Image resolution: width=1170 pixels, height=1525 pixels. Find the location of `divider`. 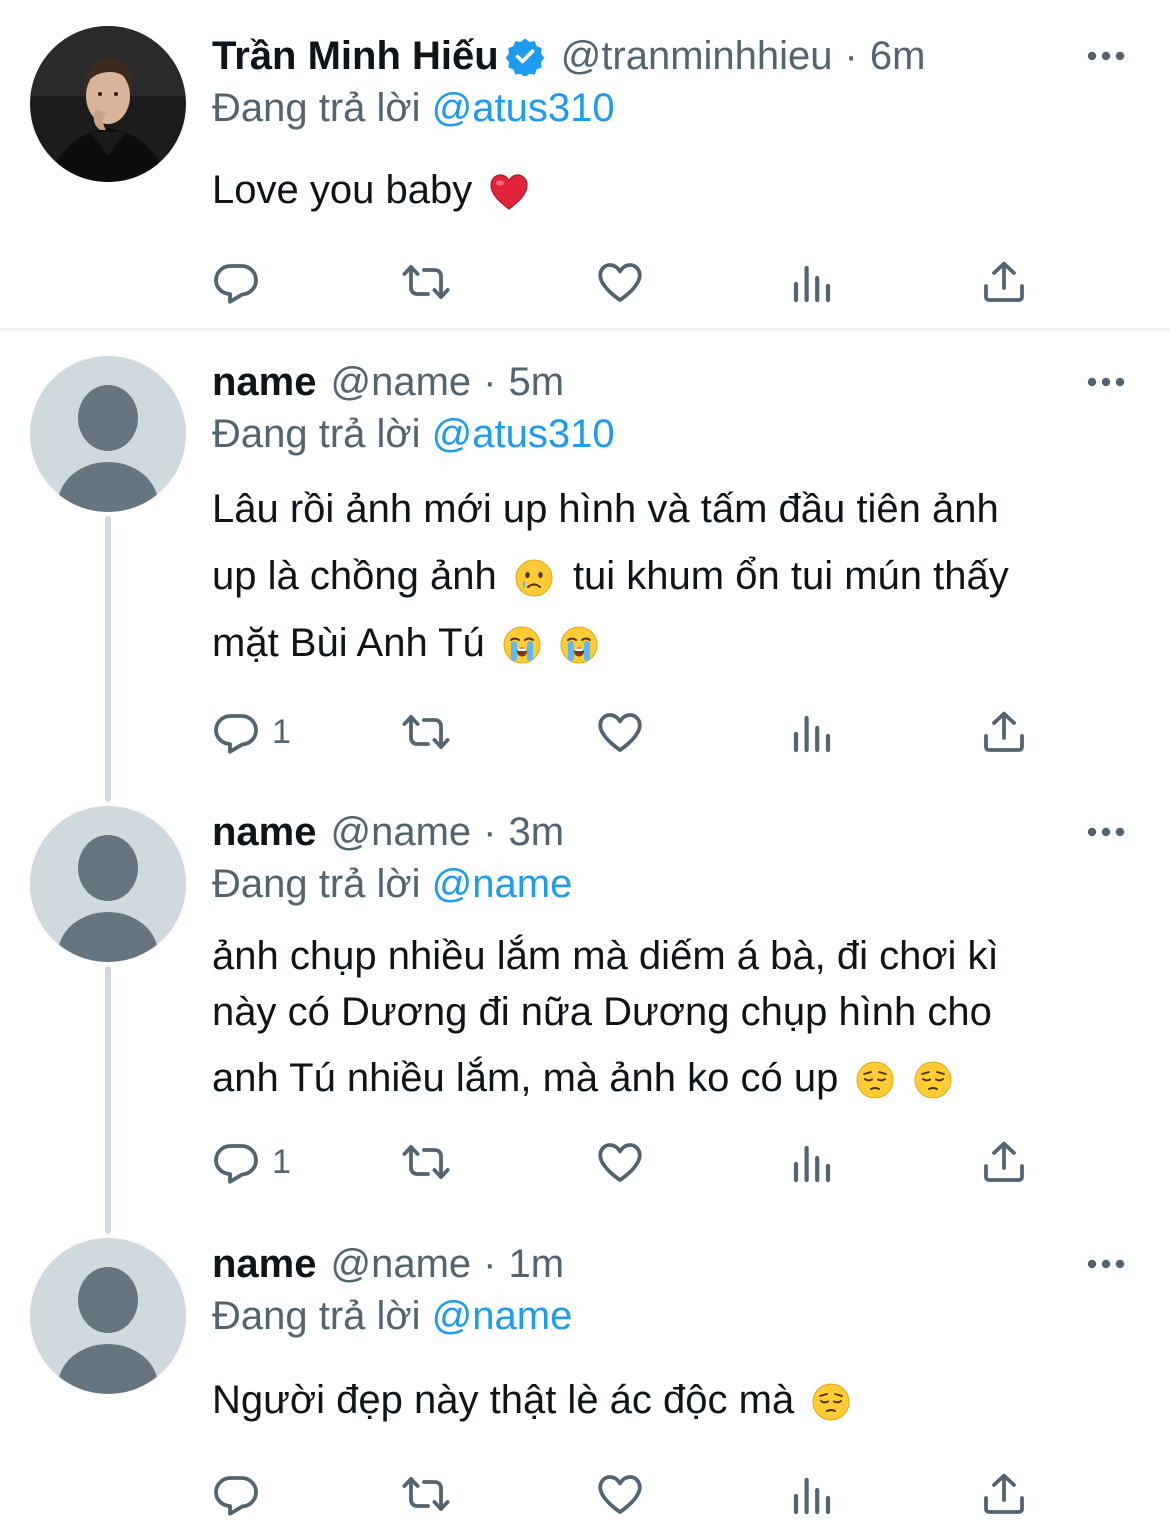

divider is located at coordinates (585, 329).